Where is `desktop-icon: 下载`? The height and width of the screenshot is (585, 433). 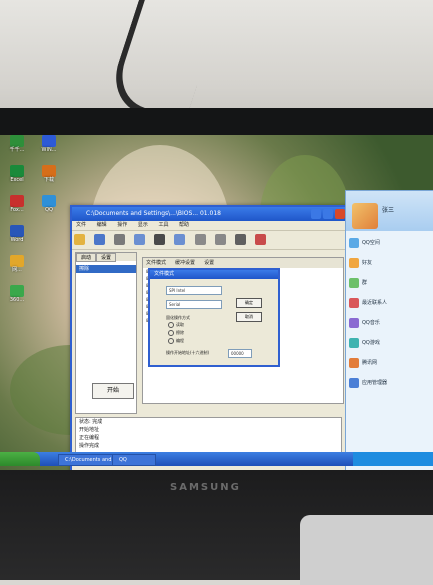
desktop-icon: 下载 is located at coordinates (49, 174).